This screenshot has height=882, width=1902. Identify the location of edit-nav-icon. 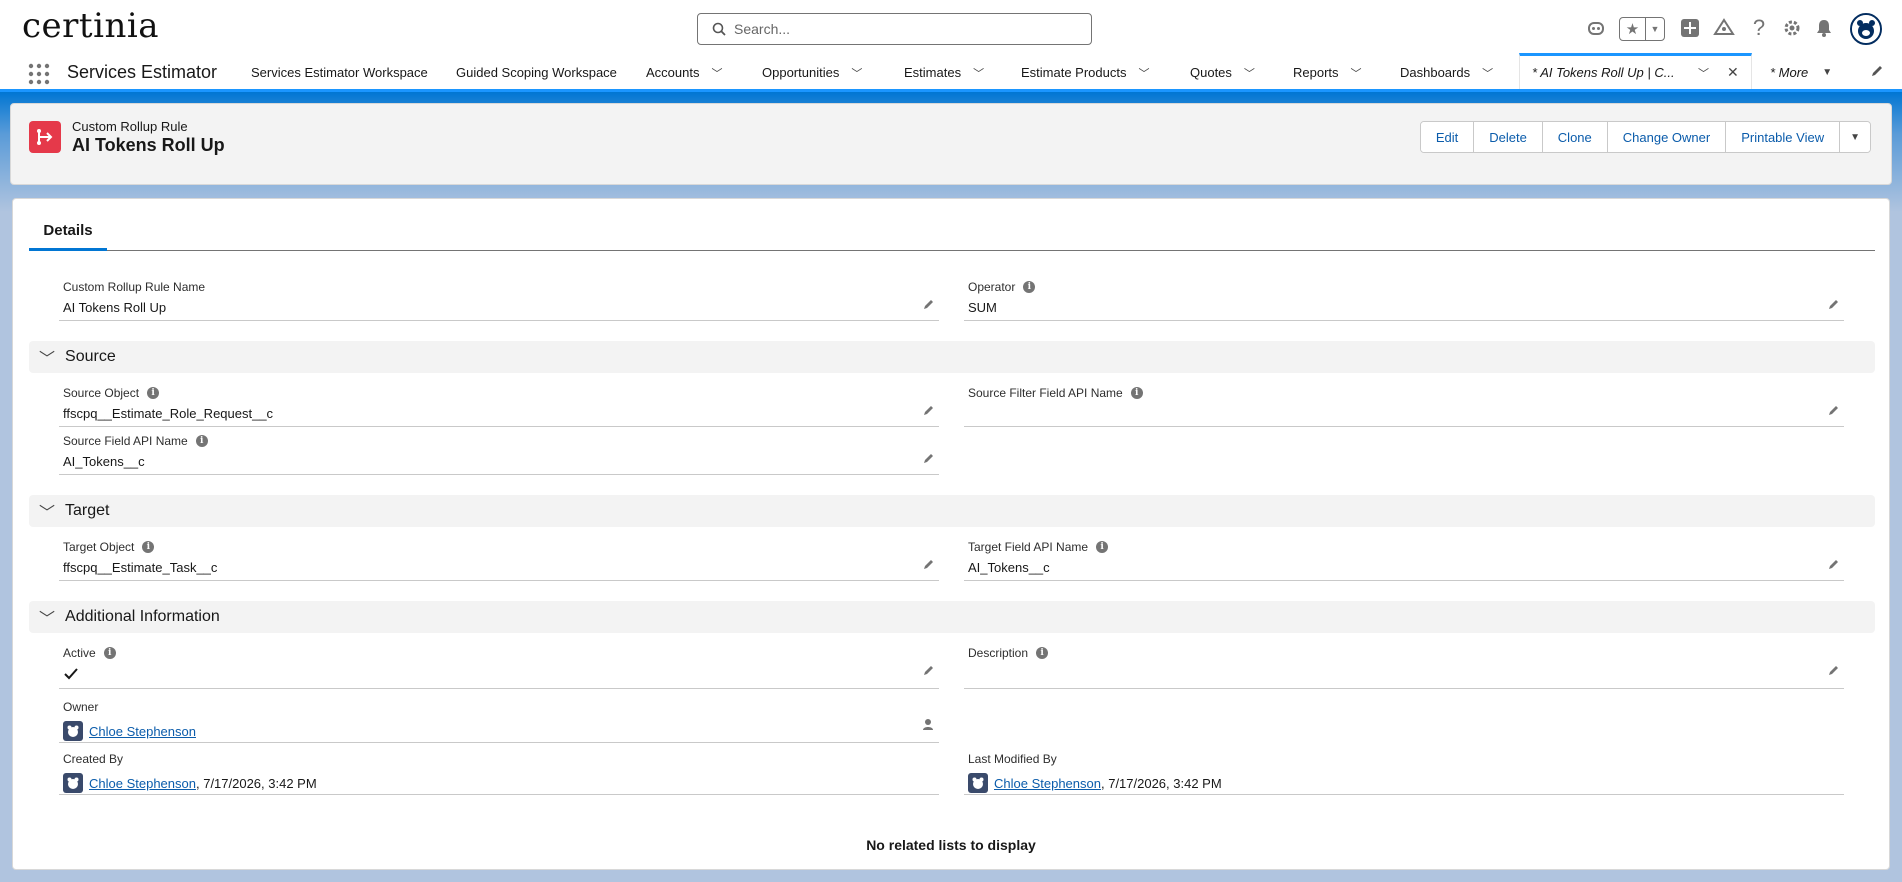
(1877, 71).